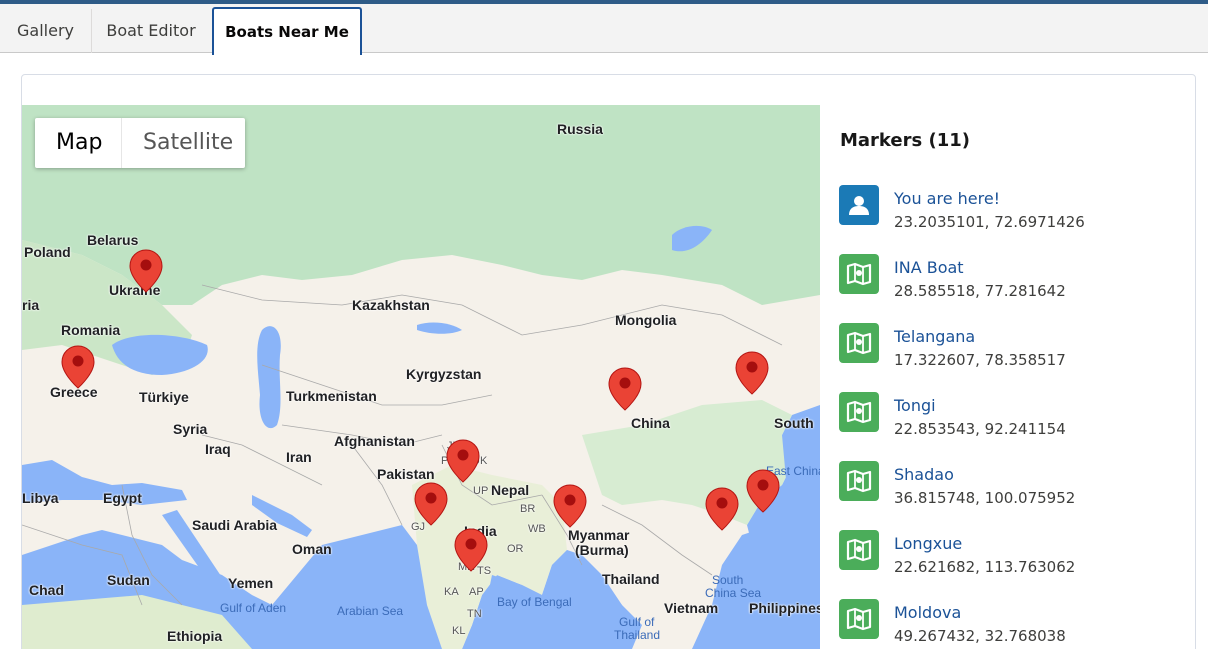  I want to click on label-turkiye: Türkiye, so click(164, 397).